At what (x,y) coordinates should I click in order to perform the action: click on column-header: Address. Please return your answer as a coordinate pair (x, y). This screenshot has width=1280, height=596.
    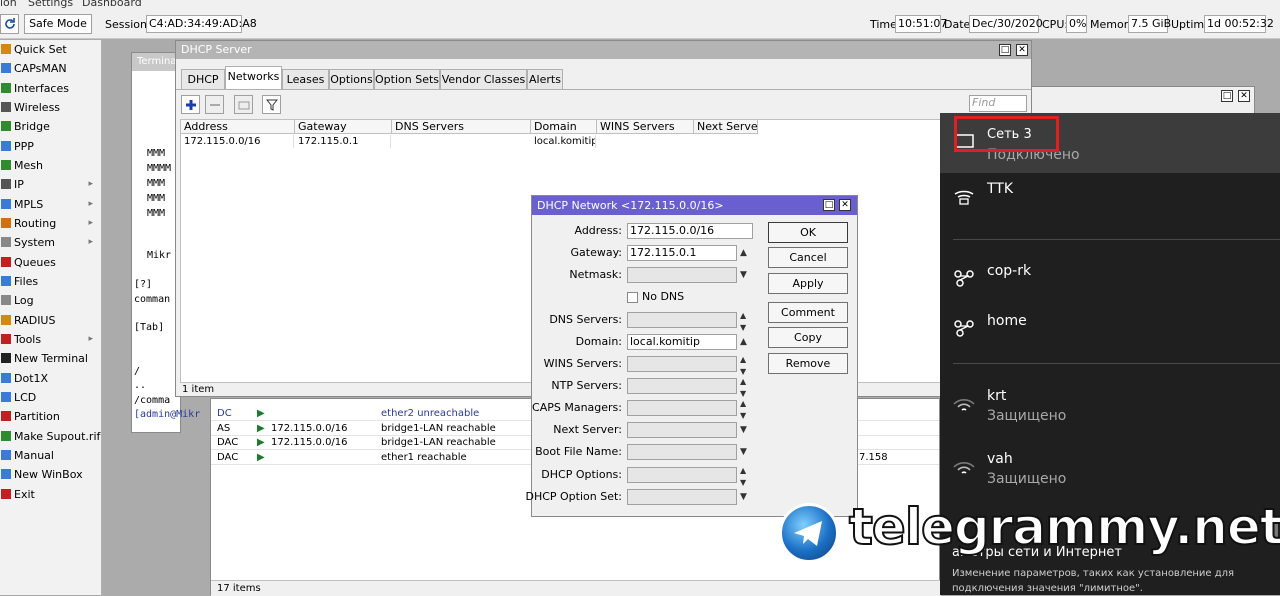
    Looking at the image, I should click on (238, 127).